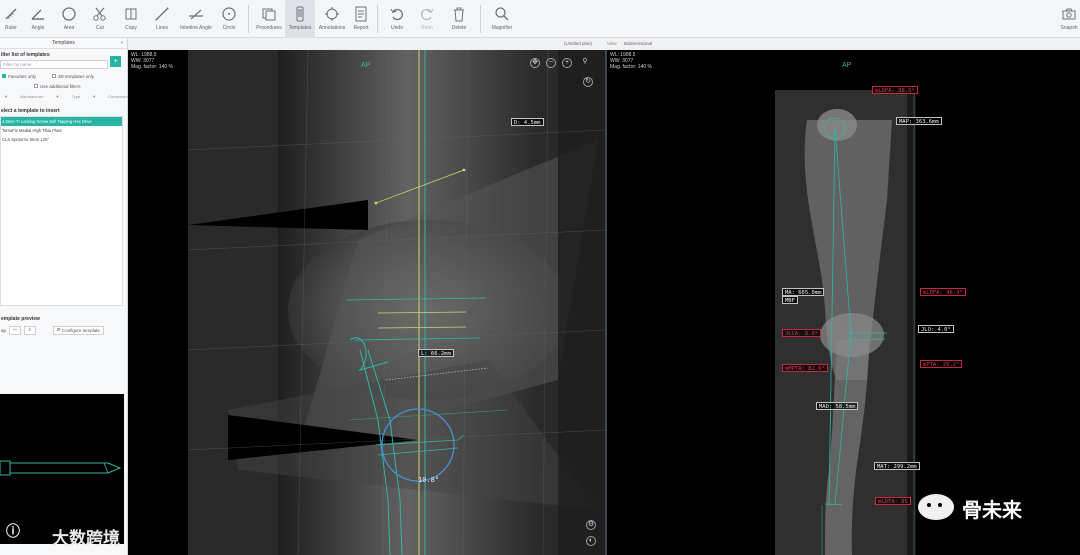  Describe the element at coordinates (229, 28) in the screenshot. I see `circle-label: Circle` at that location.